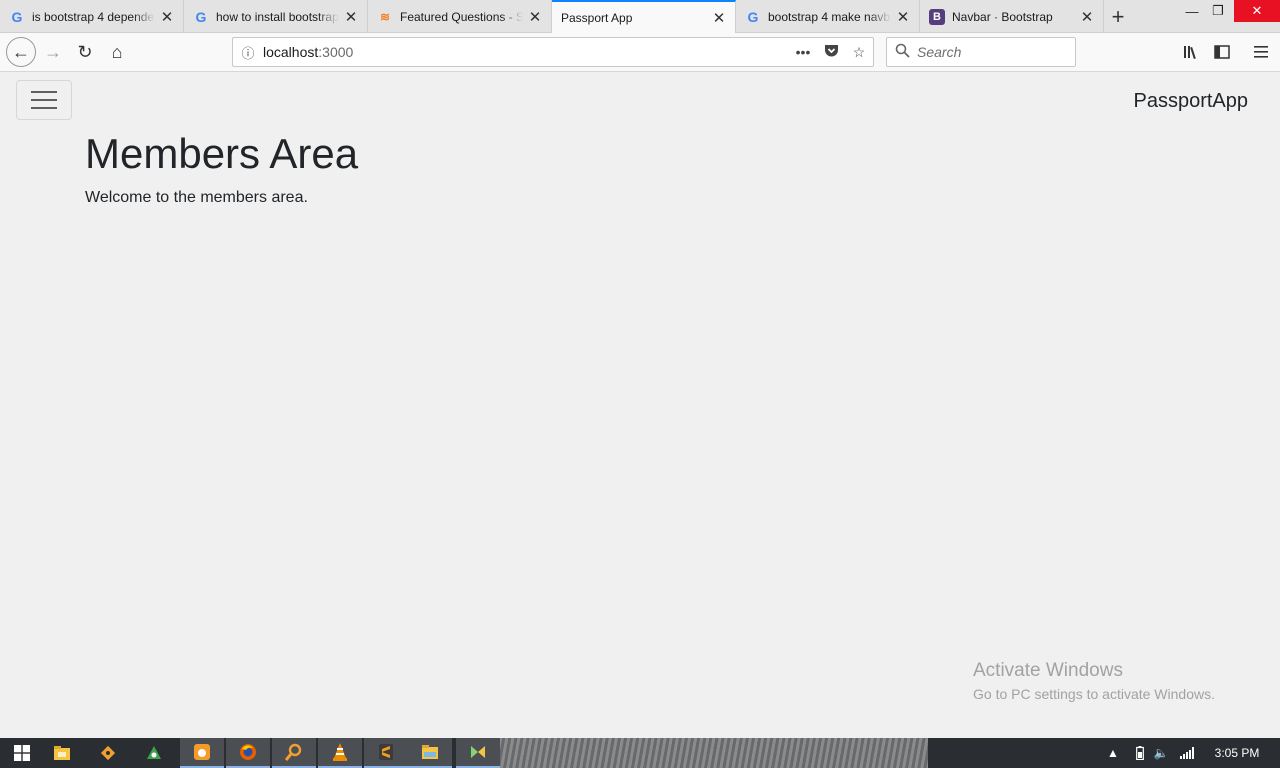 The image size is (1280, 768). What do you see at coordinates (902, 52) in the screenshot?
I see `search-icon` at bounding box center [902, 52].